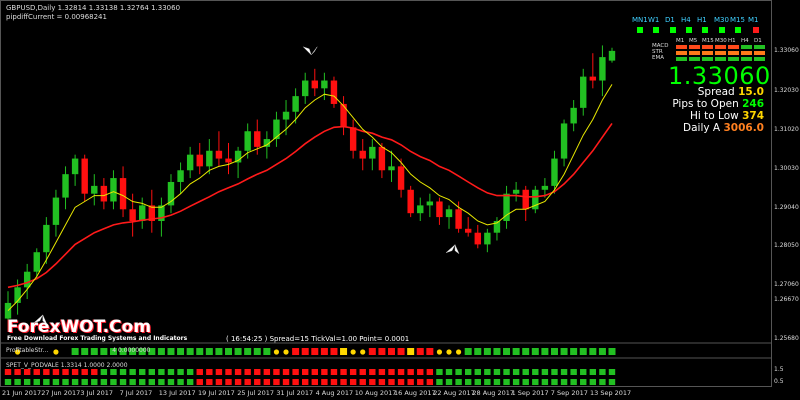  What do you see at coordinates (56, 17) in the screenshot?
I see `pip-diff-label: pipdiffCurrent = 0.00968241` at bounding box center [56, 17].